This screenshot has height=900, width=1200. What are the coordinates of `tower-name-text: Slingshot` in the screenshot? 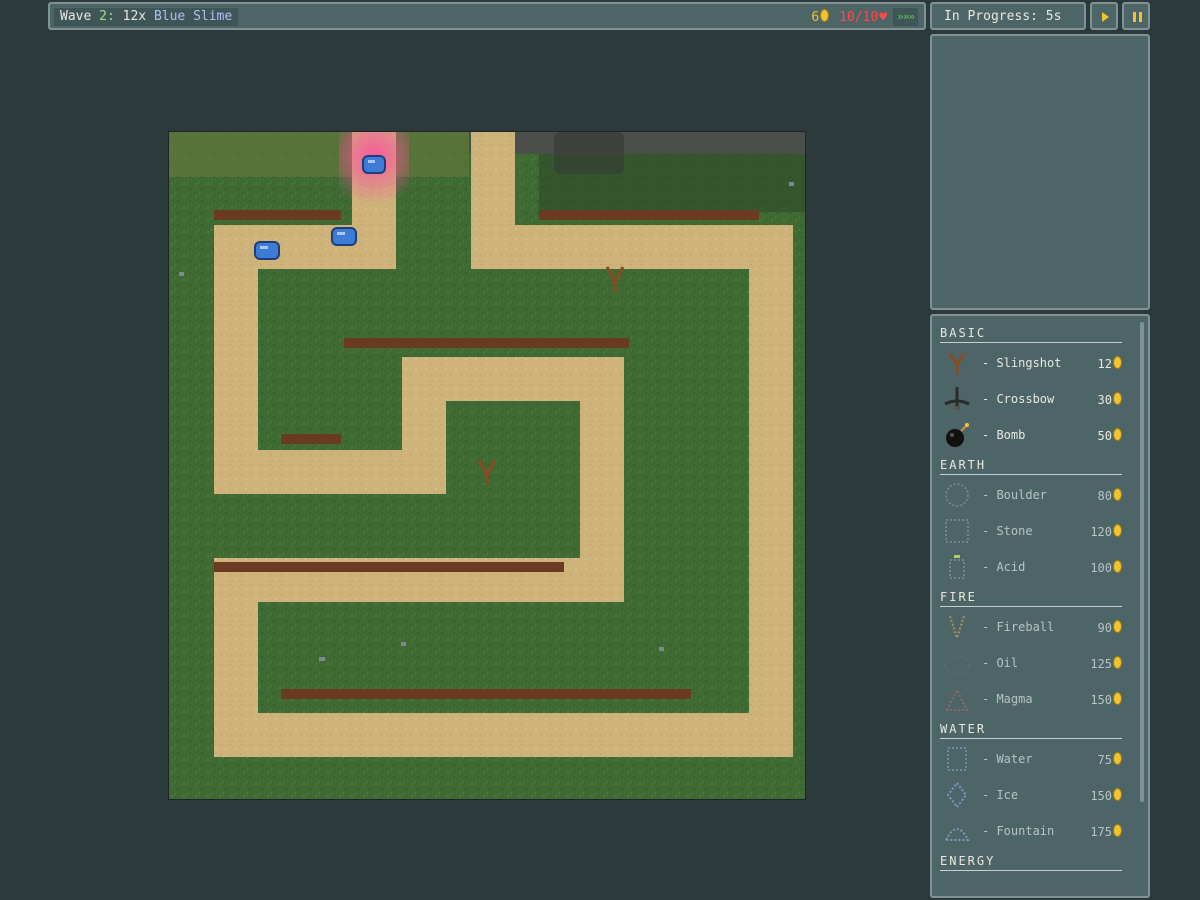 It's located at (1029, 363).